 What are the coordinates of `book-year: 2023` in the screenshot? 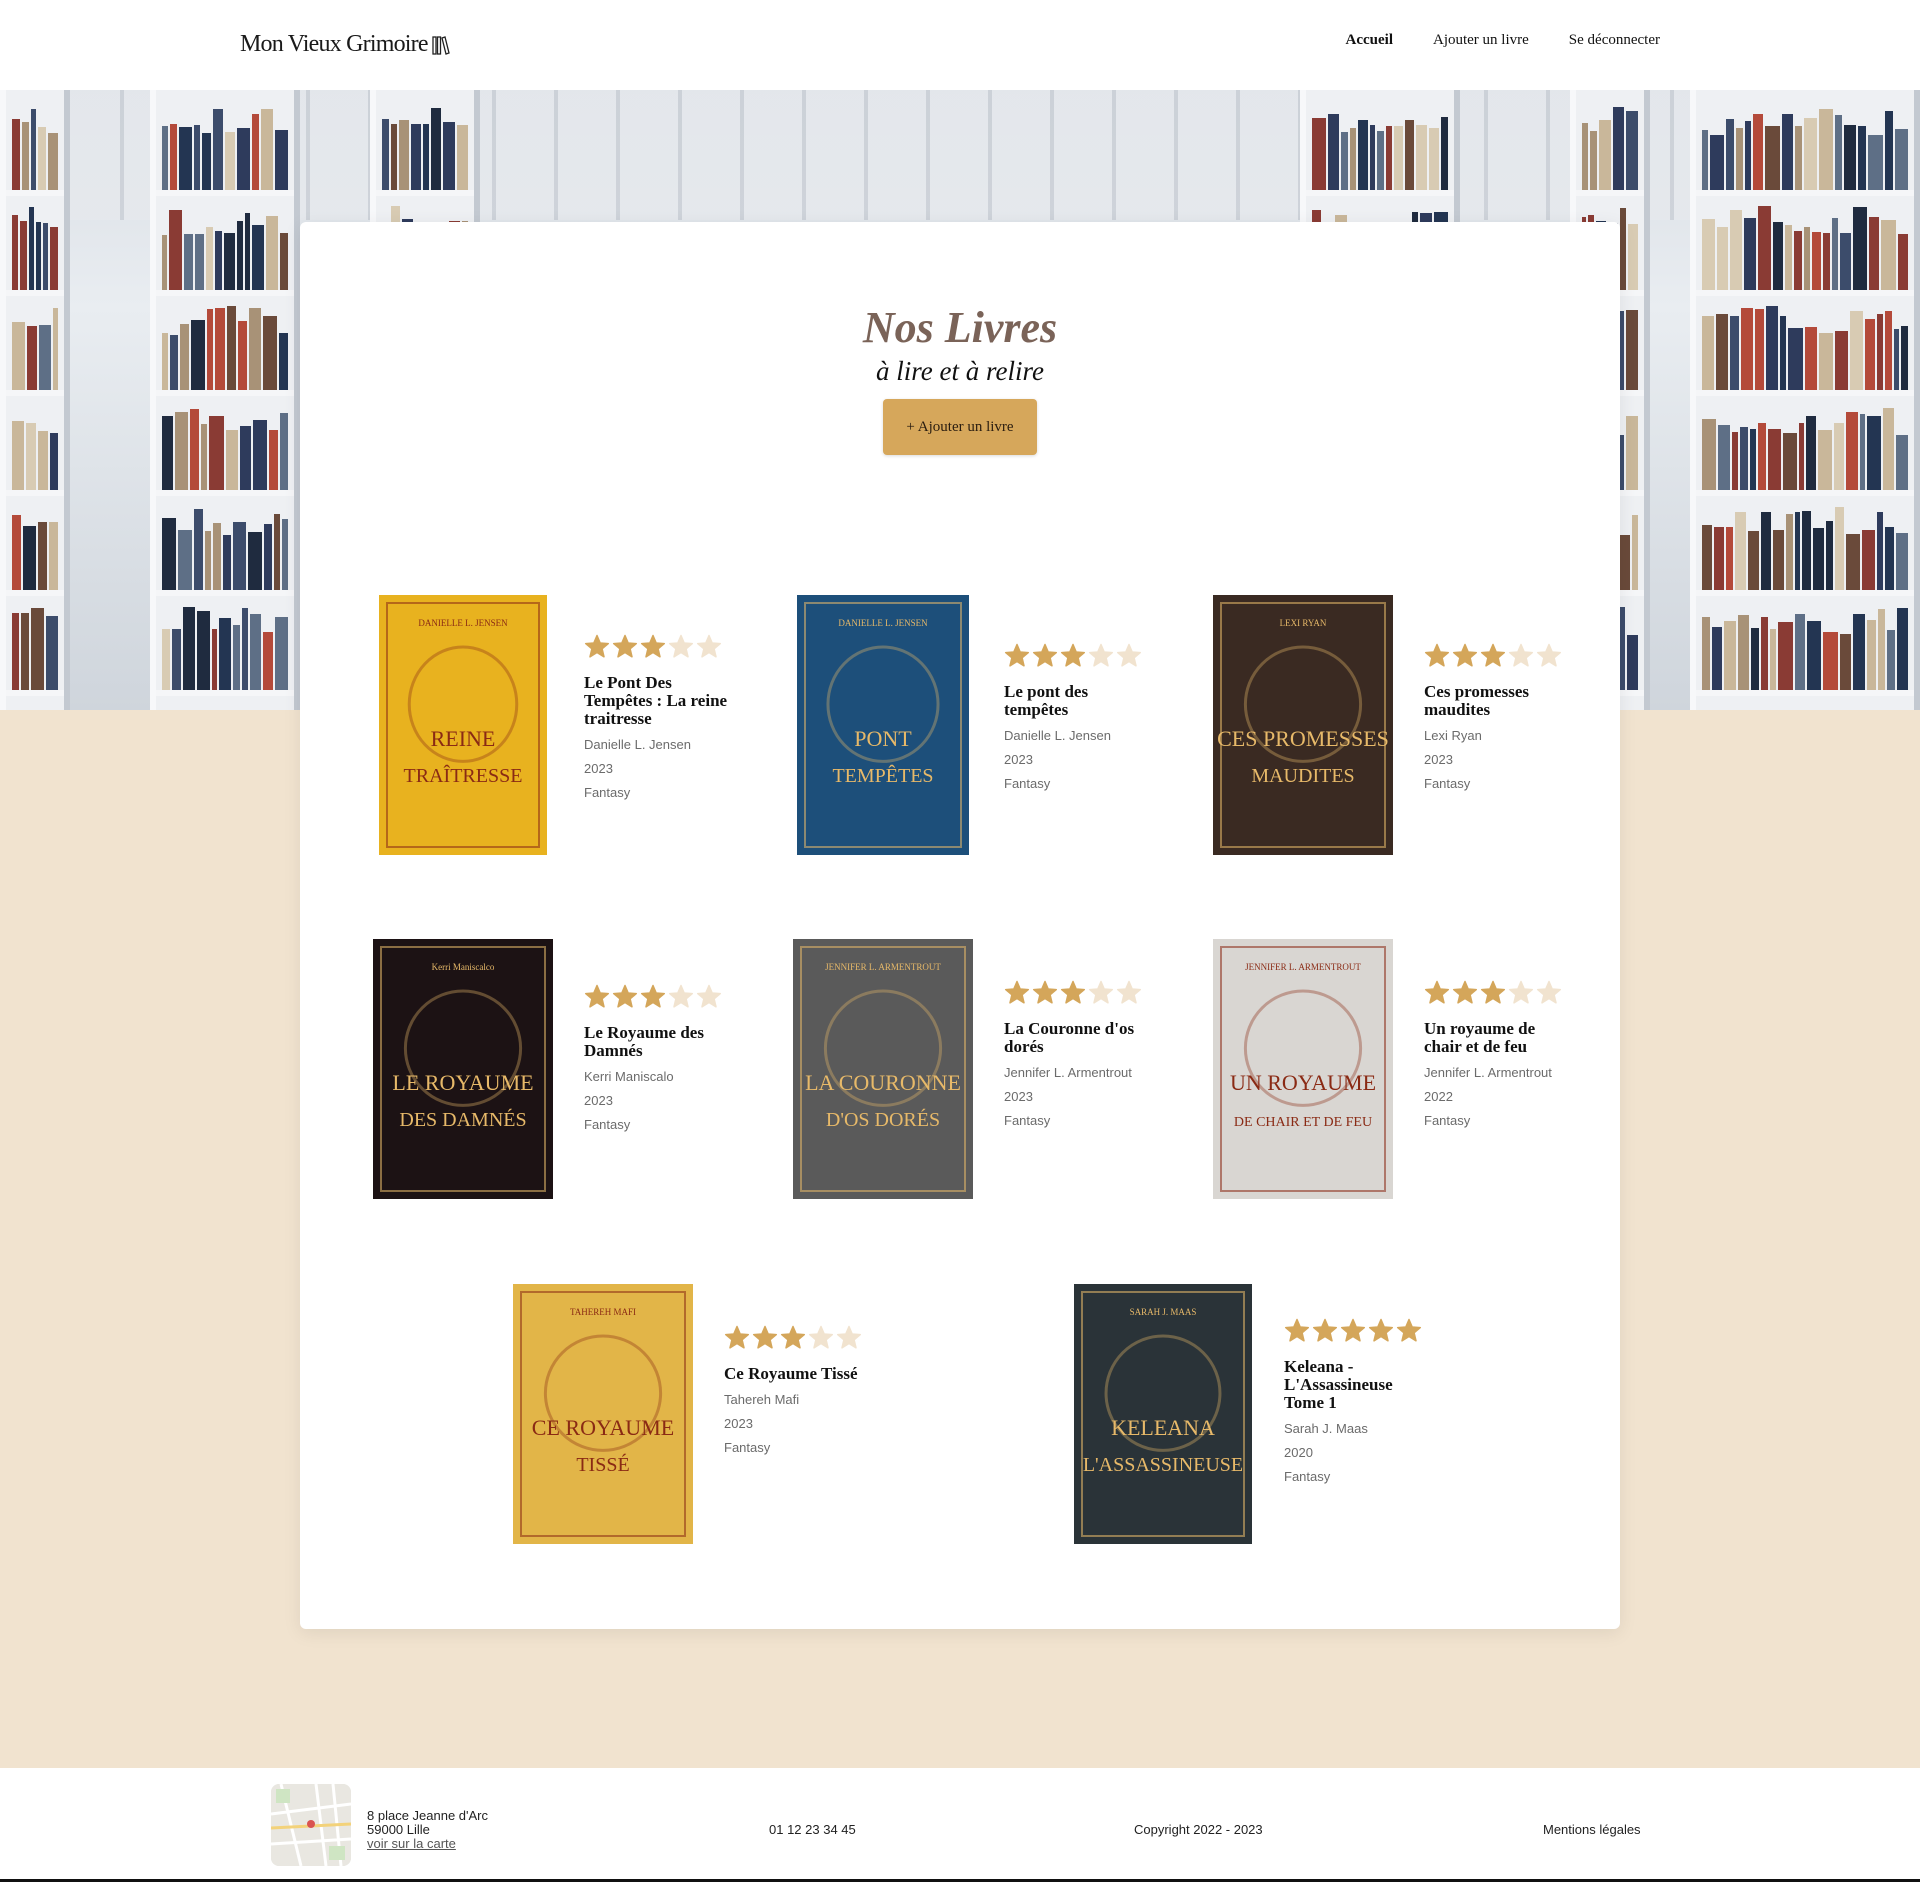 It's located at (1018, 759).